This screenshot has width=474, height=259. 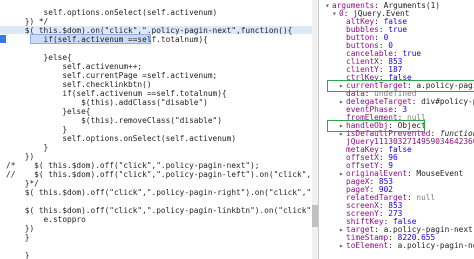 I want to click on scope-item: ▸toElement: a.policy-pagin-next, so click(x=406, y=246).